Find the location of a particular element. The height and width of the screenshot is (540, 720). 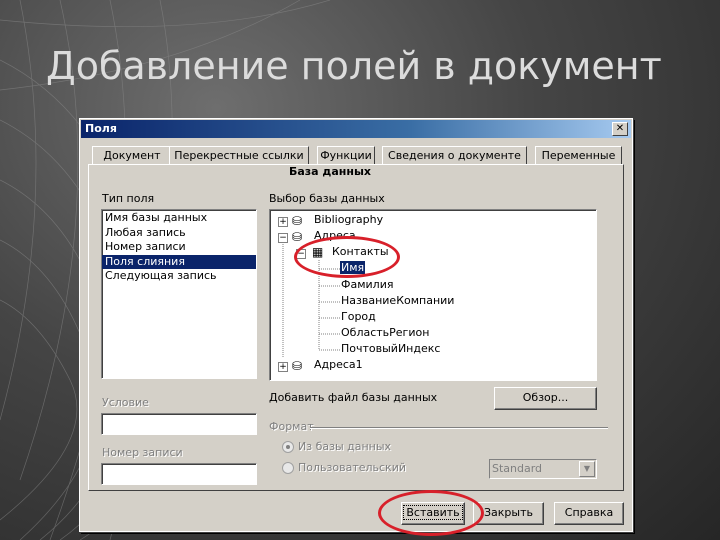

tree-item-contacts: Контакты is located at coordinates (360, 252).